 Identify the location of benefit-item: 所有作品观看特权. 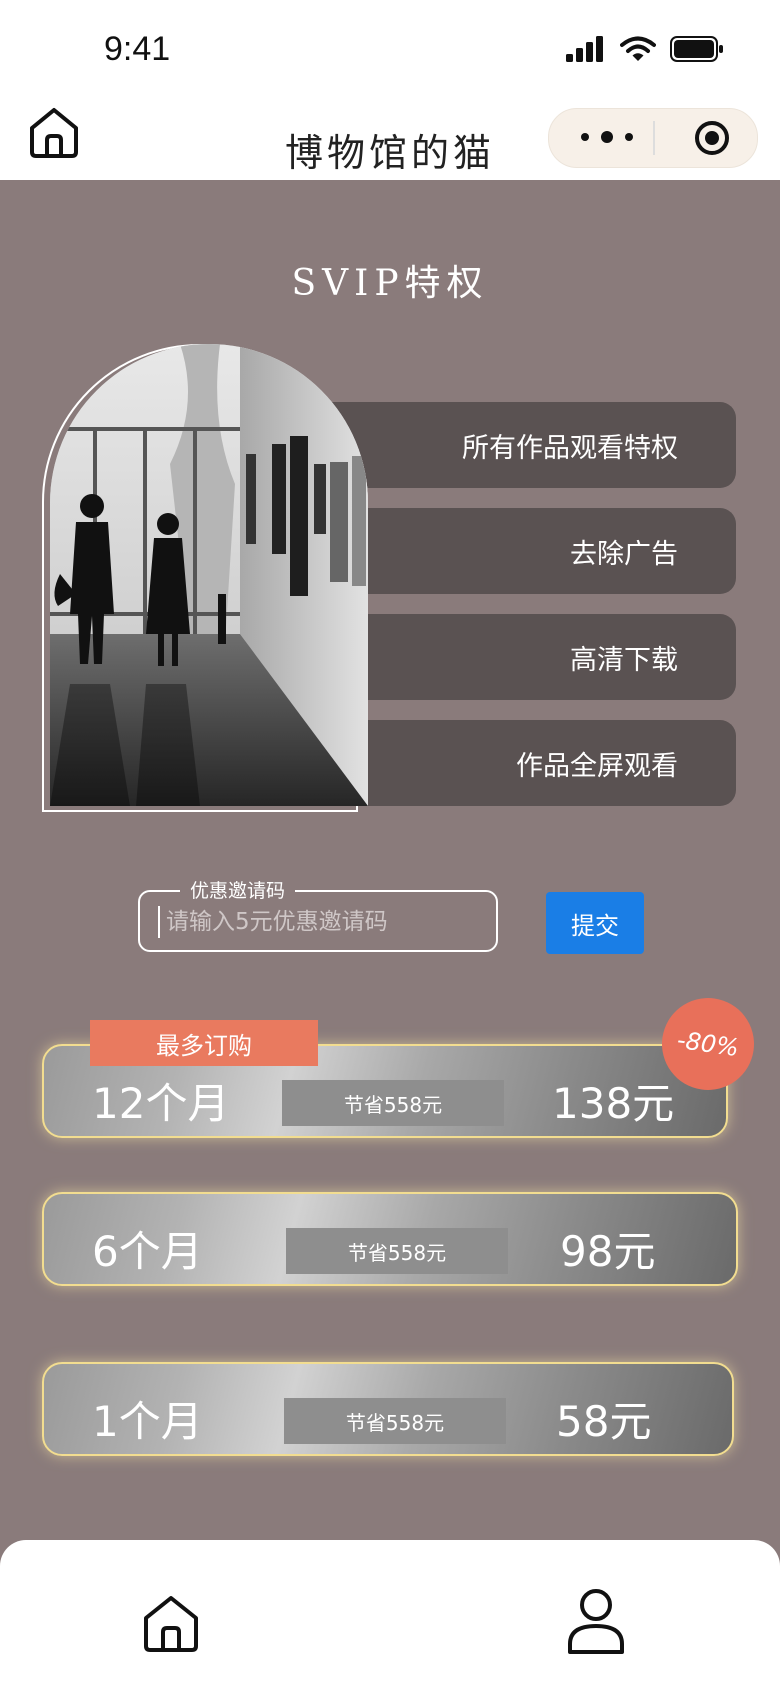
(533, 445).